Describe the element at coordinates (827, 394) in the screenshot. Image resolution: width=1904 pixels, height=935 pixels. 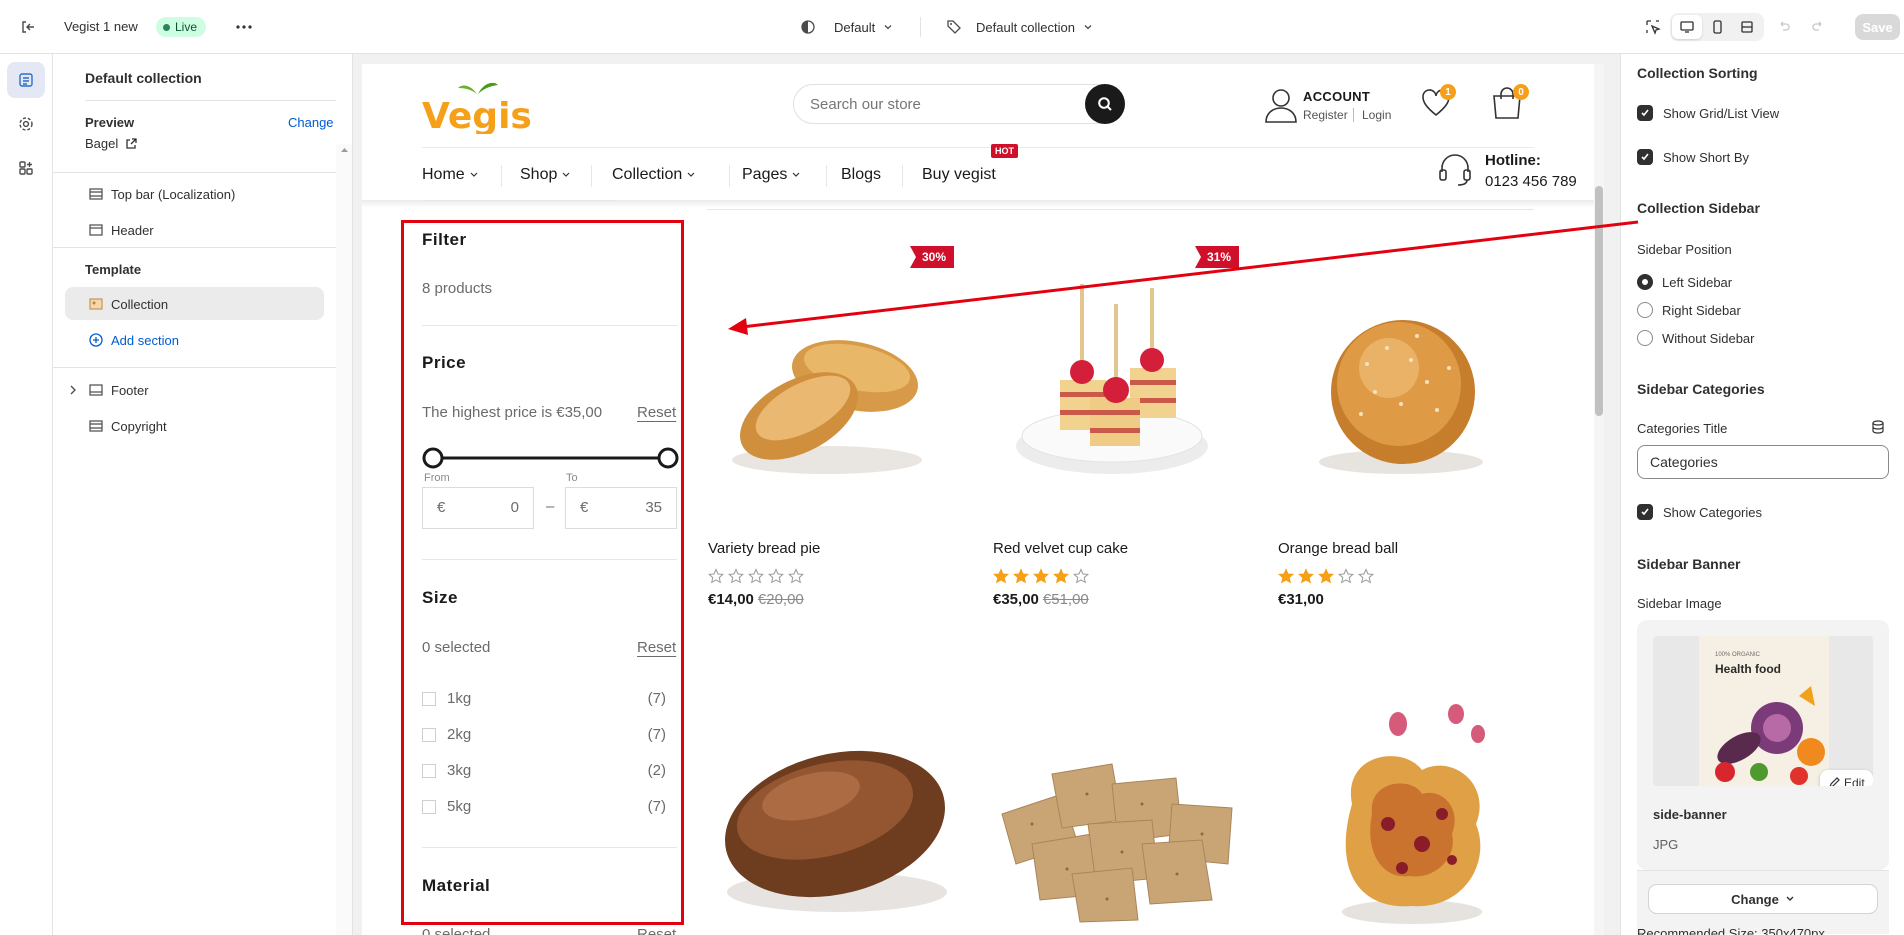
I see `product-image-variety-bread-pie` at that location.